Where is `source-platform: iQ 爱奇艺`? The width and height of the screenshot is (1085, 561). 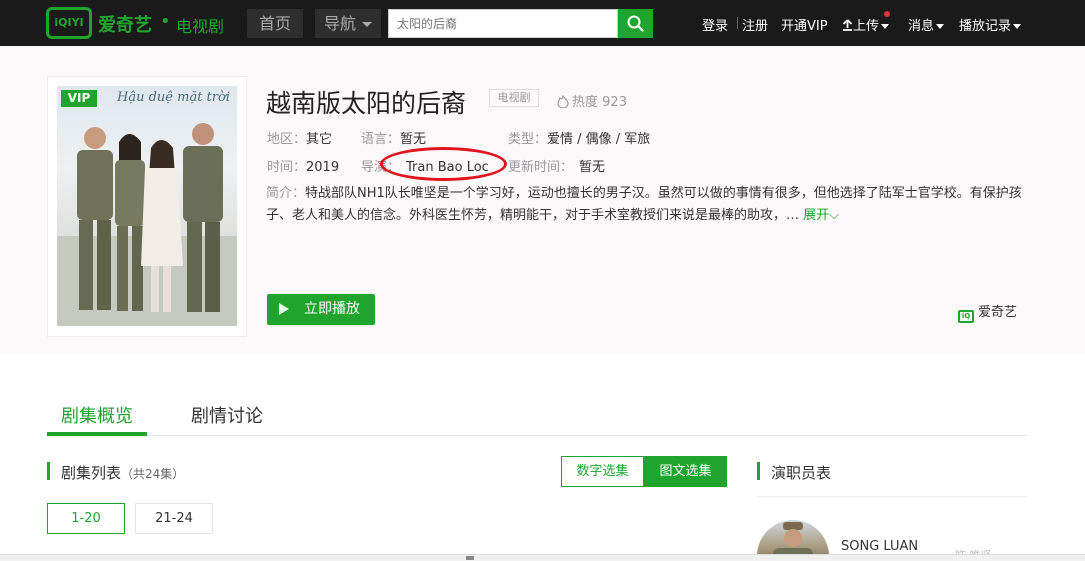
source-platform: iQ 爱奇艺 is located at coordinates (987, 312).